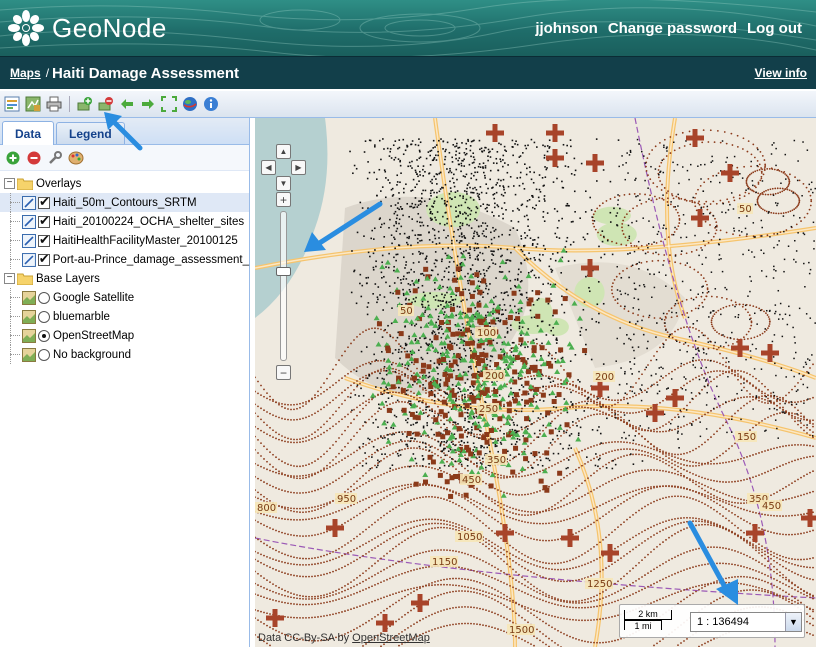  What do you see at coordinates (124, 278) in the screenshot?
I see `base-layers-folder: − Base Layers` at bounding box center [124, 278].